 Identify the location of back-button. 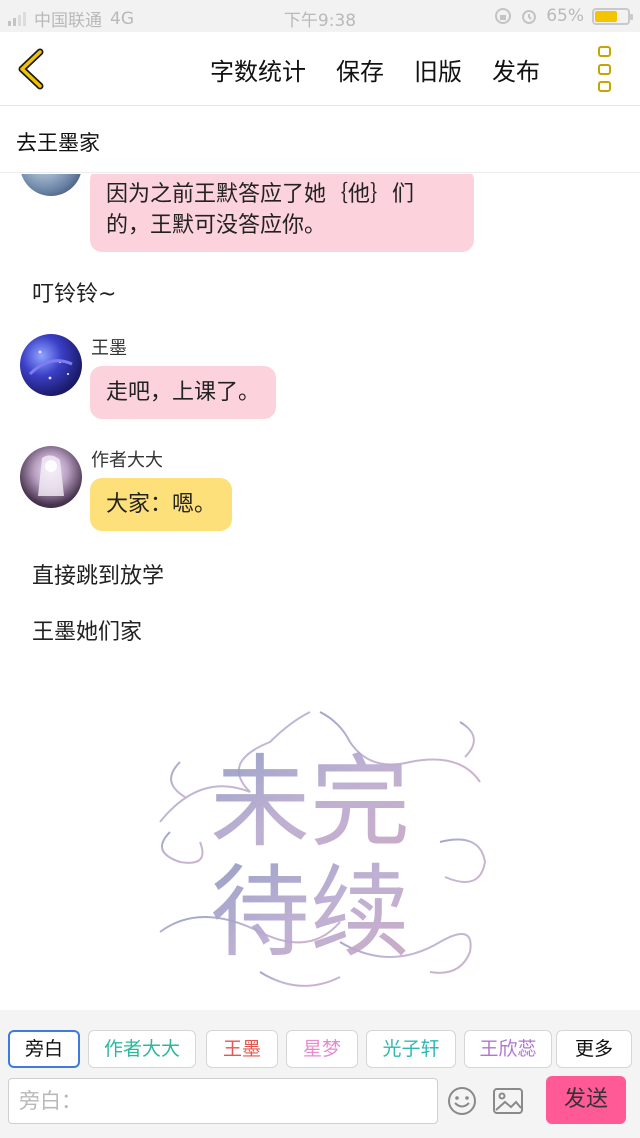
(32, 69).